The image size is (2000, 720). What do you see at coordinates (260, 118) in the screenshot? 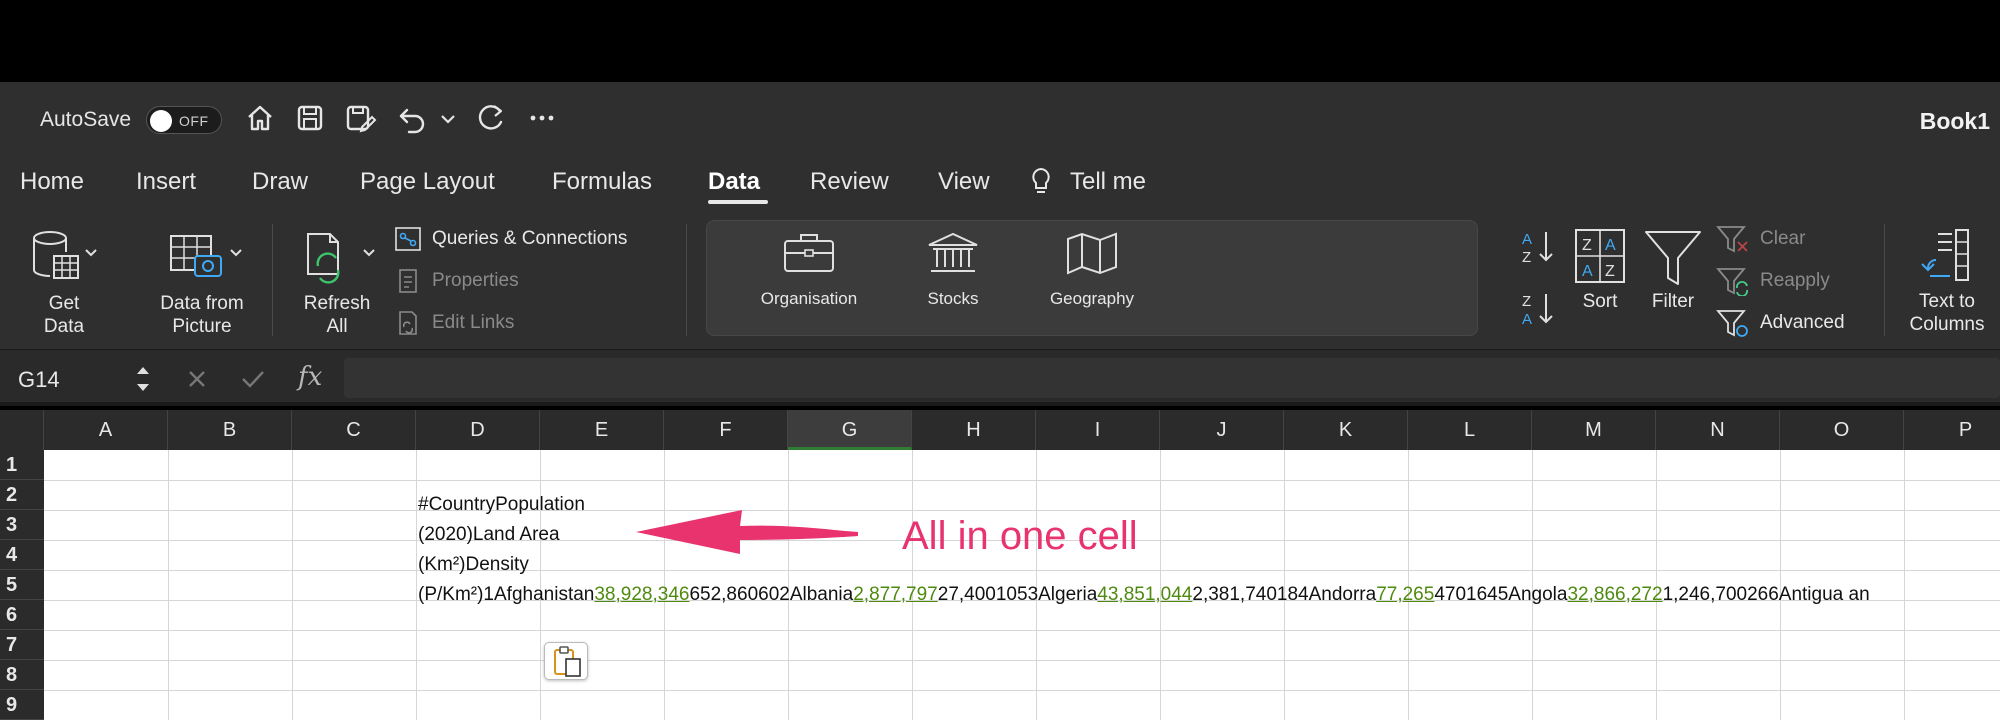
I see `home-icon` at bounding box center [260, 118].